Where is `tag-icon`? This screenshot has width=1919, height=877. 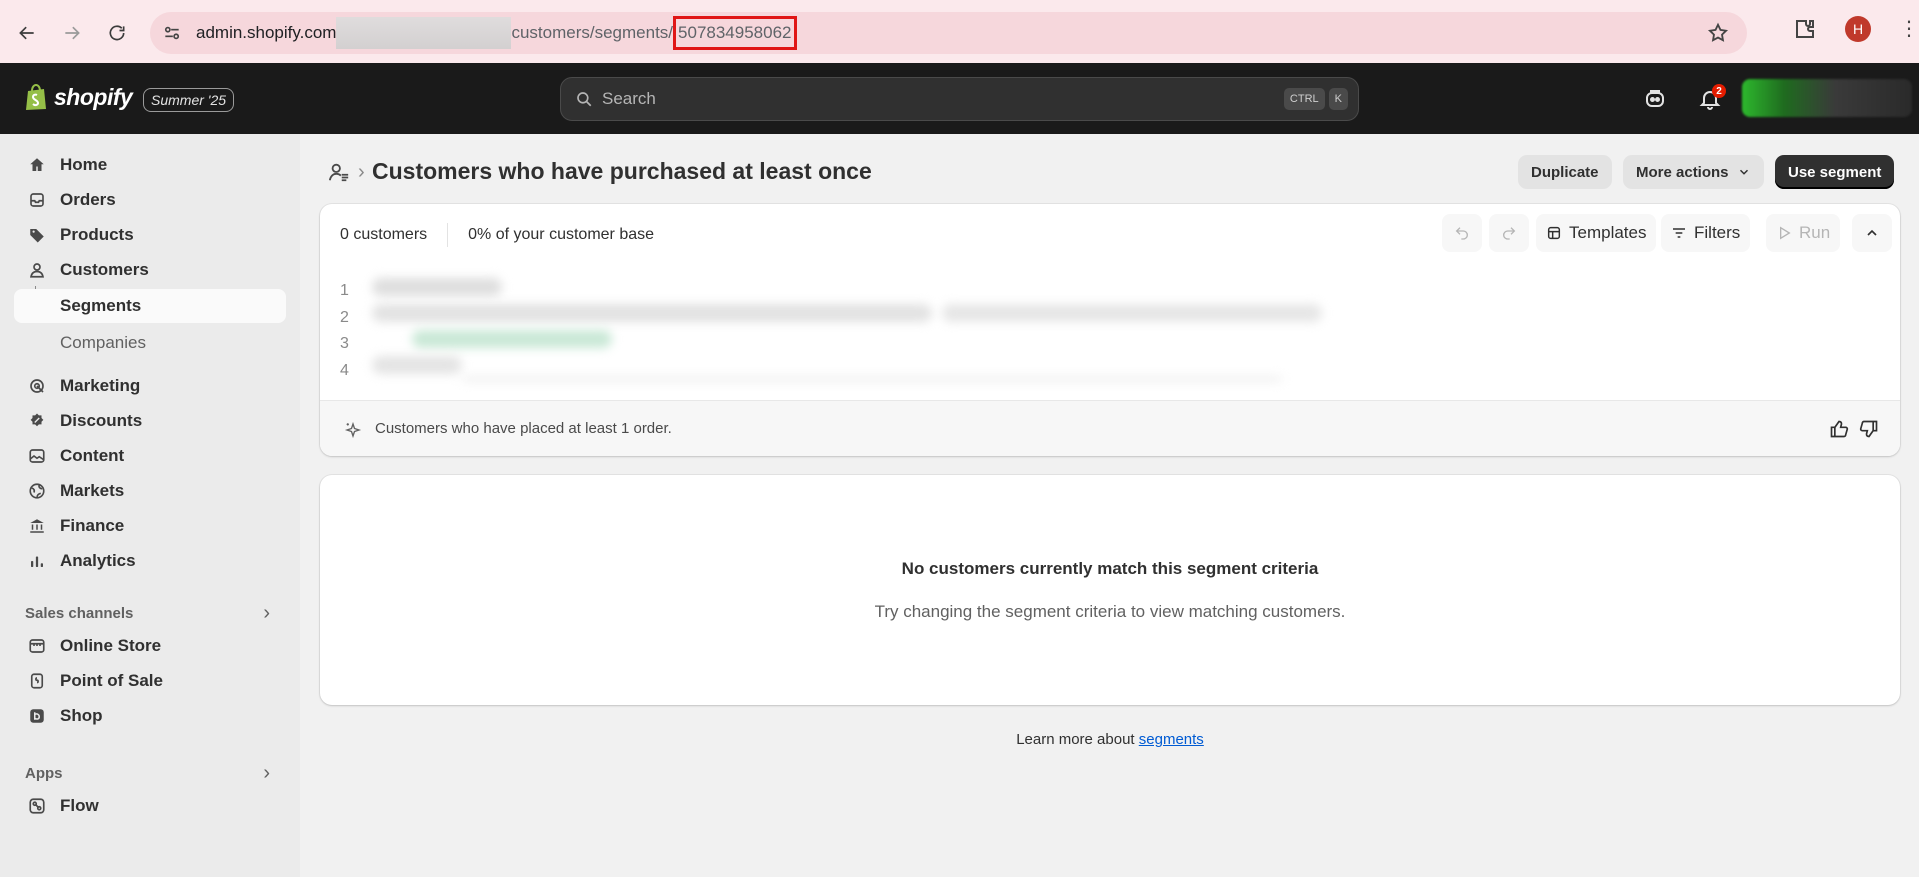
tag-icon is located at coordinates (37, 236).